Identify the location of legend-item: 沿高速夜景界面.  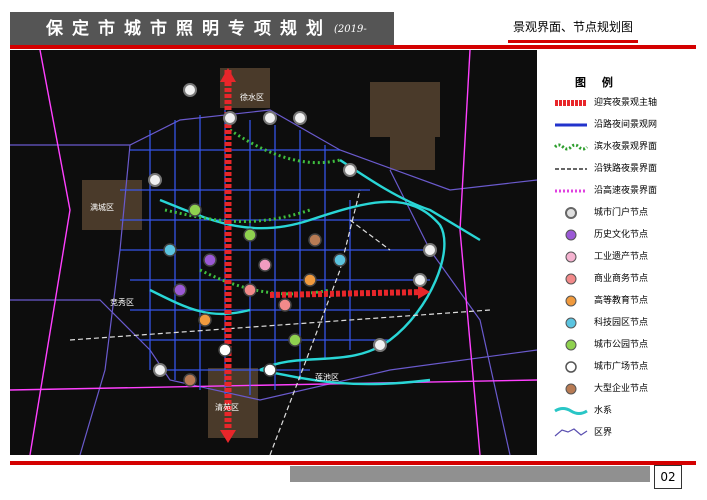
(625, 191).